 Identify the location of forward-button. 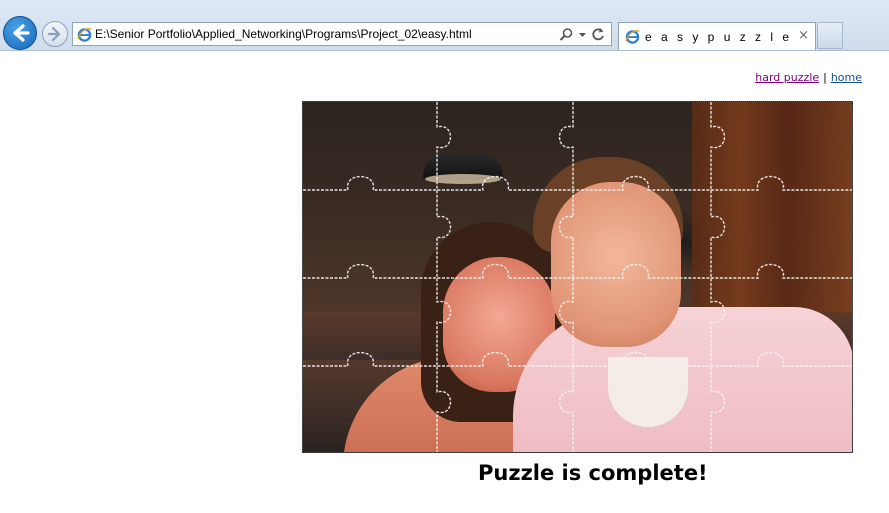
(55, 34).